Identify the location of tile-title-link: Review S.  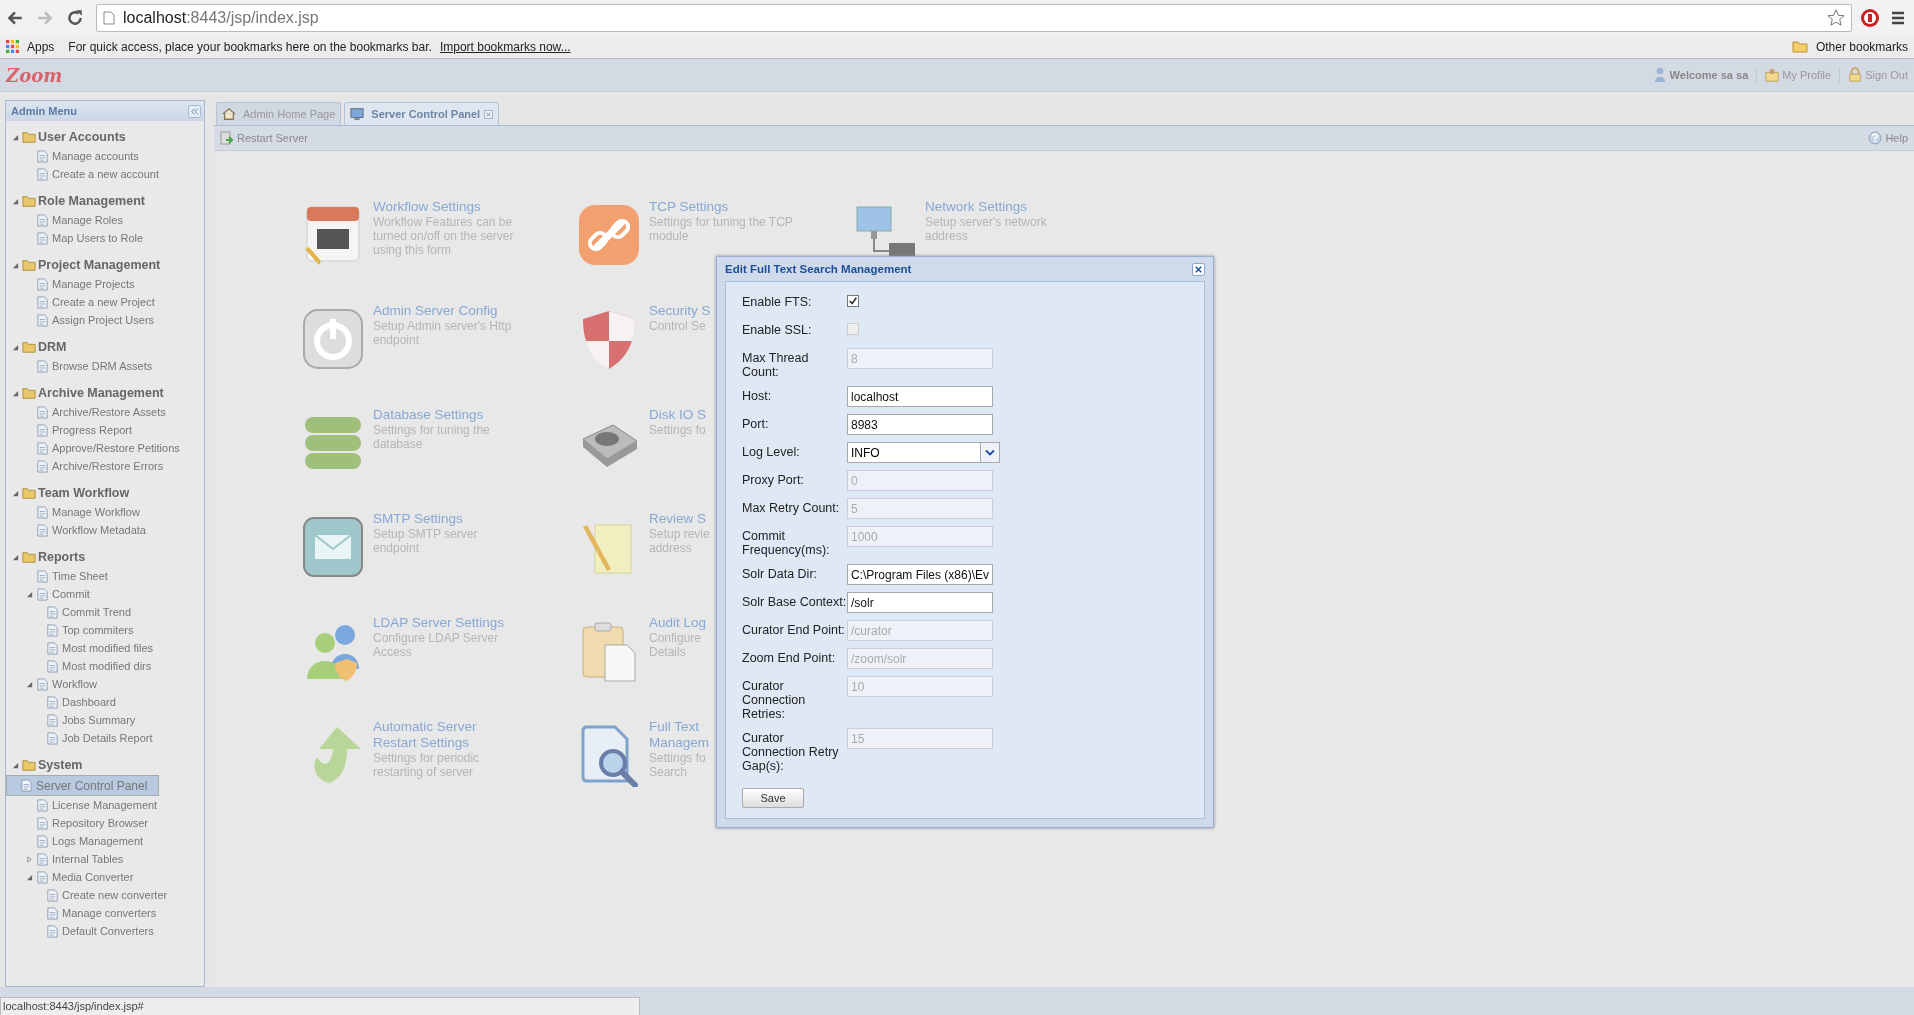
(679, 519).